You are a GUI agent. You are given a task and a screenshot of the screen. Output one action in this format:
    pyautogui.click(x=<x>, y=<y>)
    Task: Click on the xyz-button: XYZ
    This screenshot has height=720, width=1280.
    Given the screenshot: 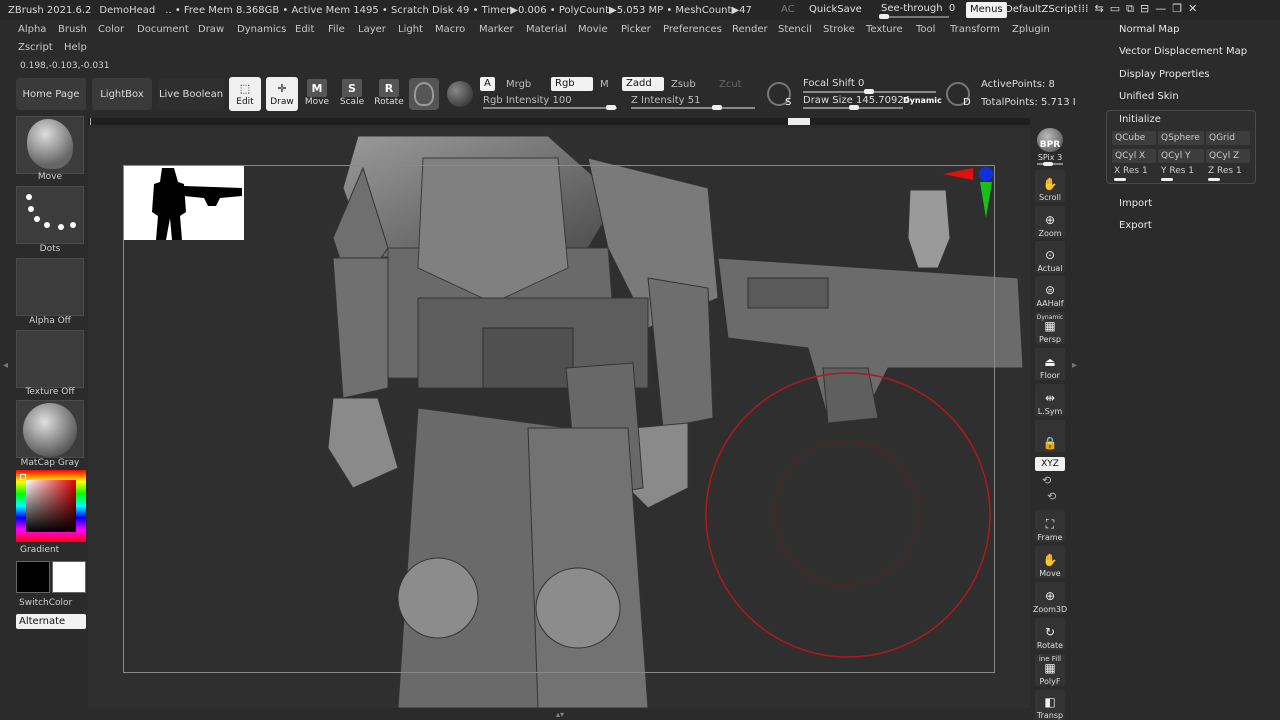 What is the action you would take?
    pyautogui.click(x=1050, y=464)
    